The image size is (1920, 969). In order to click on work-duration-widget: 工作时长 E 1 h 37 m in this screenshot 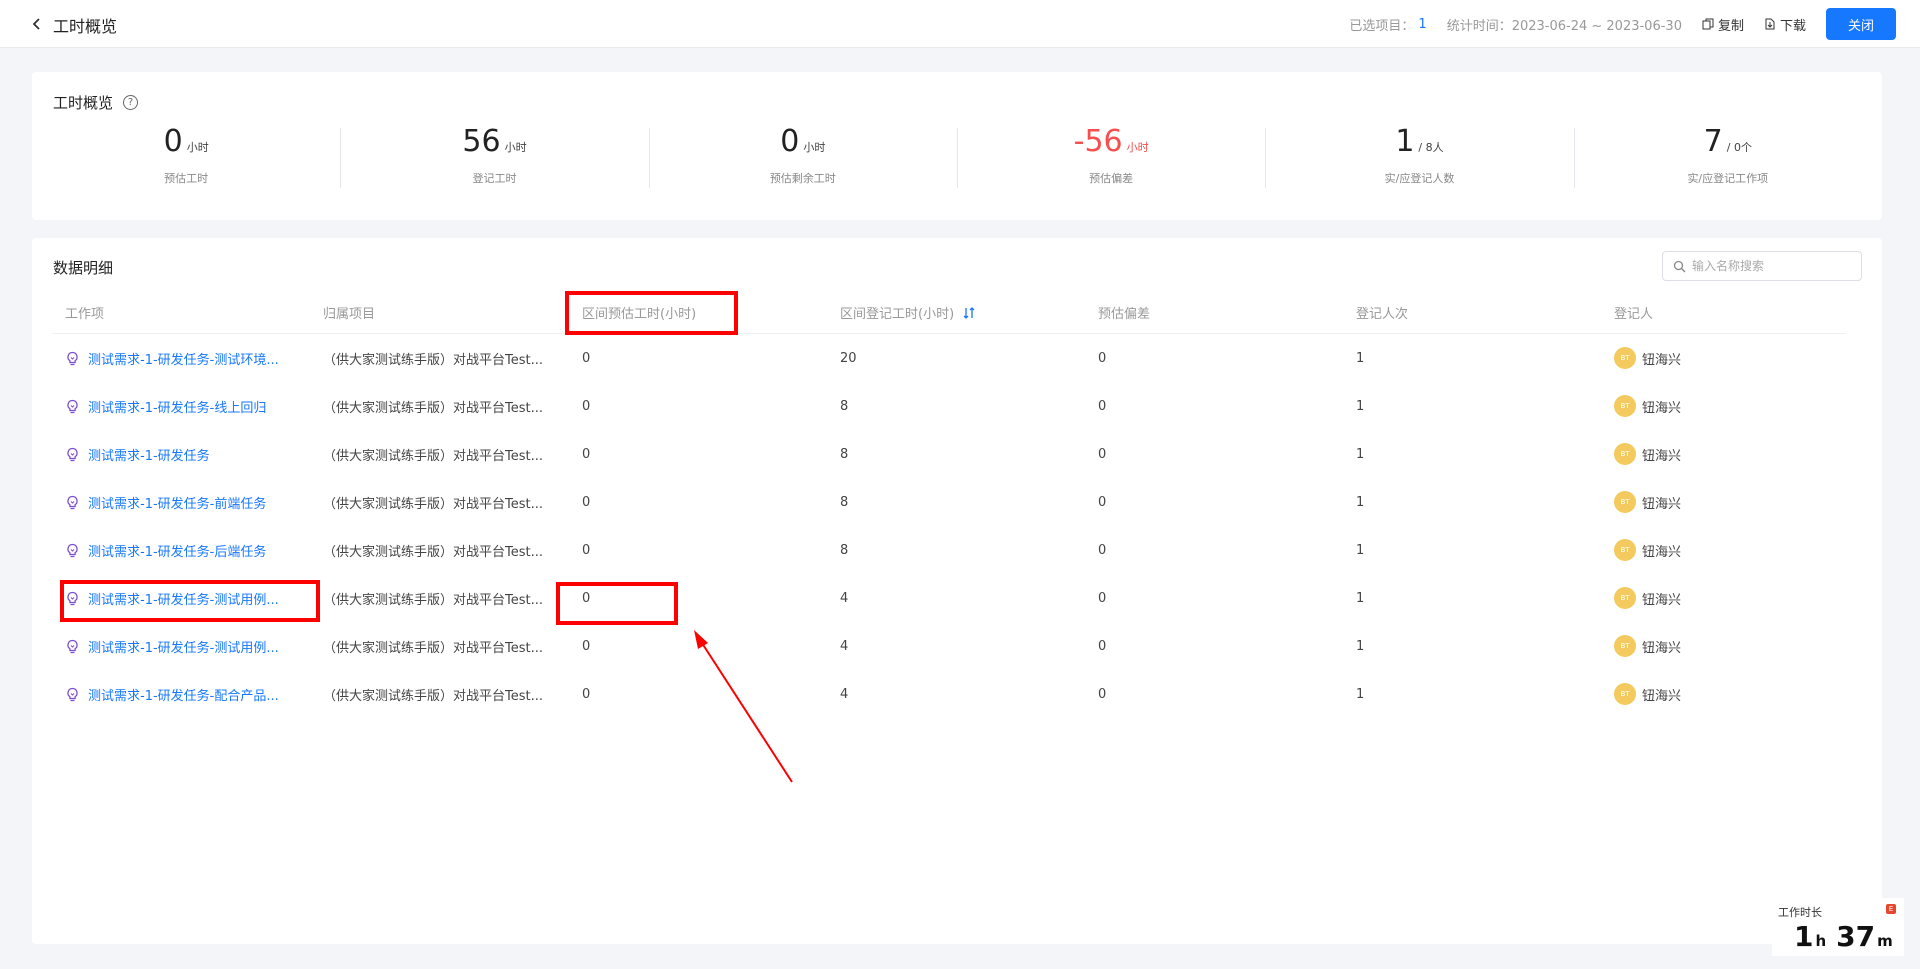, I will do `click(1838, 927)`.